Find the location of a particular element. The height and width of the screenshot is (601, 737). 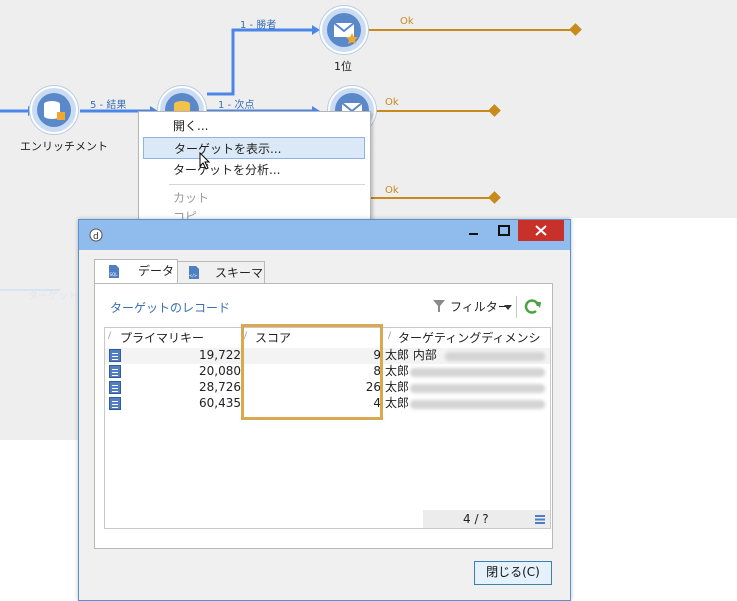

mouse-cursor-icon is located at coordinates (205, 161).